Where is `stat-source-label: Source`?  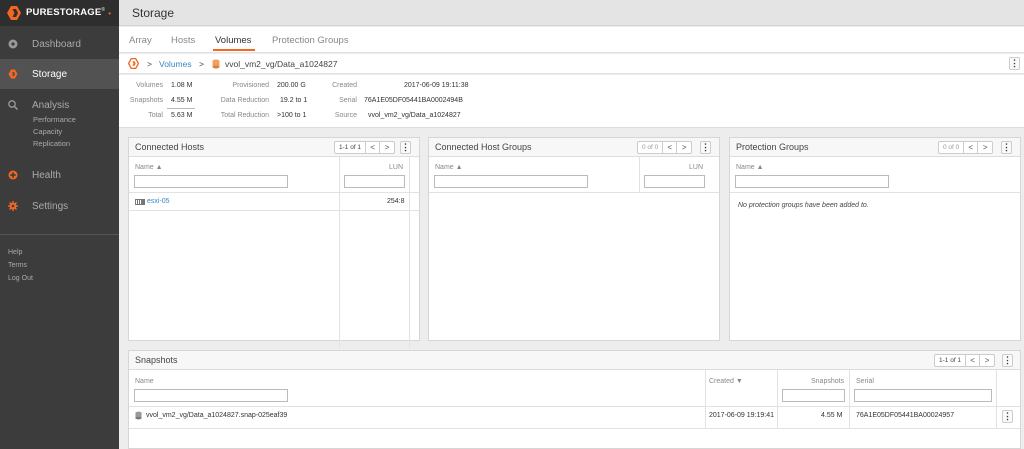
stat-source-label: Source is located at coordinates (345, 115).